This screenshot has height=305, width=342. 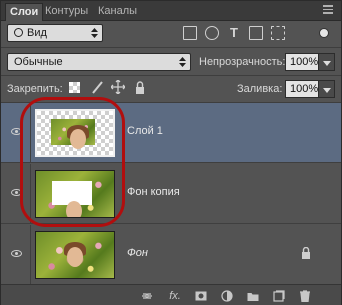 I want to click on lock-pixels-brush-icon, so click(x=97, y=87).